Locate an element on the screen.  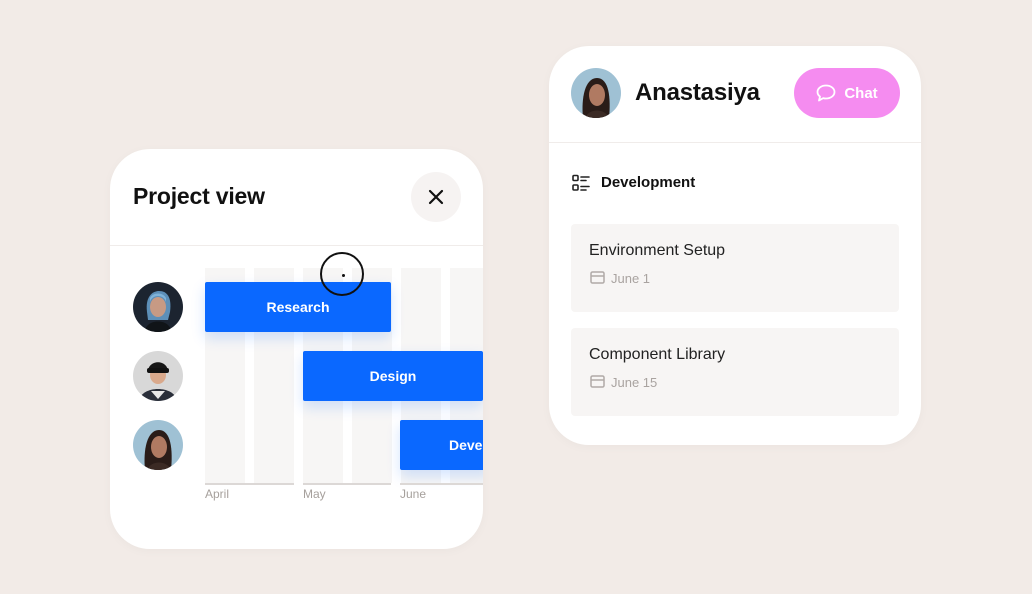
list-icon is located at coordinates (581, 182).